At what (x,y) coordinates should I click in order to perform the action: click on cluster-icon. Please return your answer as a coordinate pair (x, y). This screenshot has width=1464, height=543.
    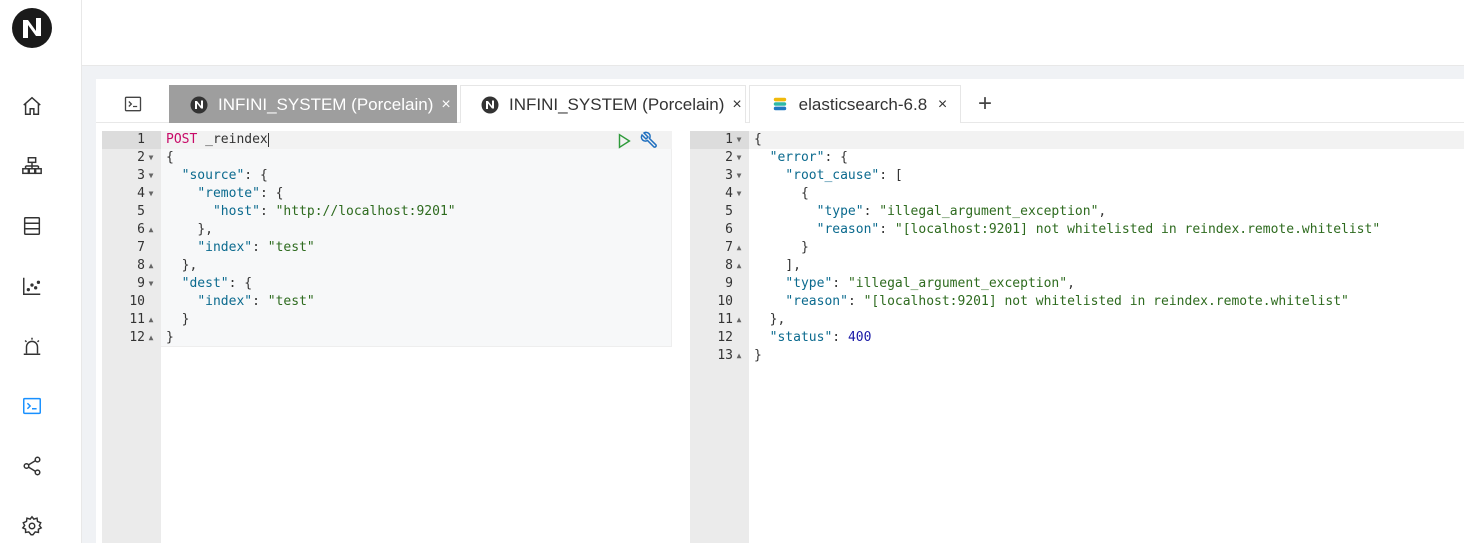
    Looking at the image, I should click on (32, 166).